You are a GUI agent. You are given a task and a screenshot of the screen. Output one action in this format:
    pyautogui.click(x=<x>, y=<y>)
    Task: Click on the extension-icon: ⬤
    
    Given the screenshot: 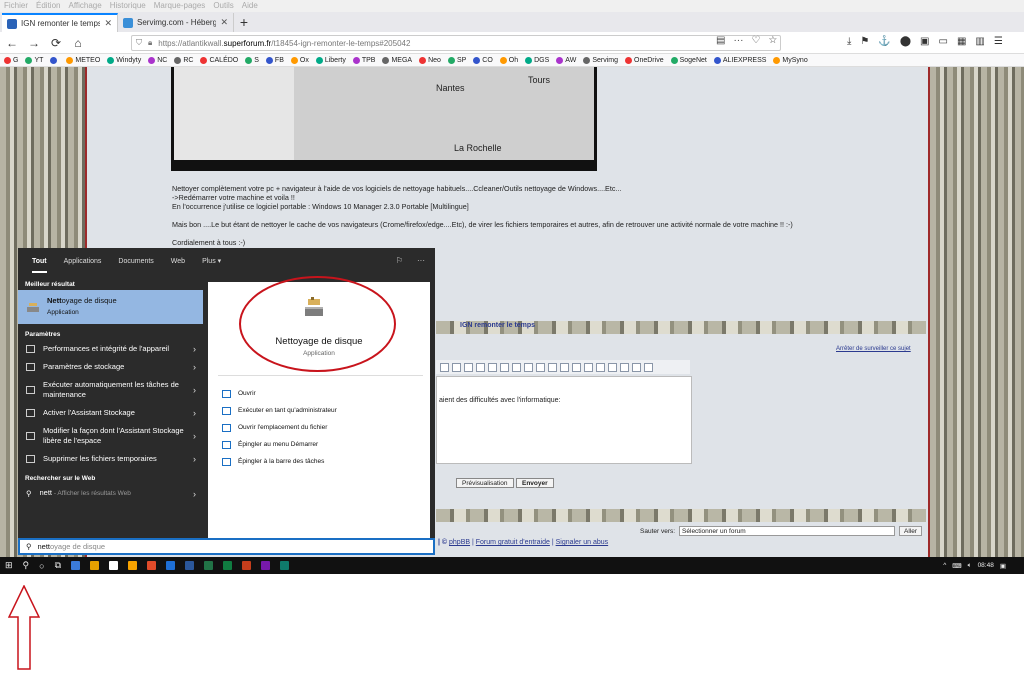 What is the action you would take?
    pyautogui.click(x=905, y=41)
    